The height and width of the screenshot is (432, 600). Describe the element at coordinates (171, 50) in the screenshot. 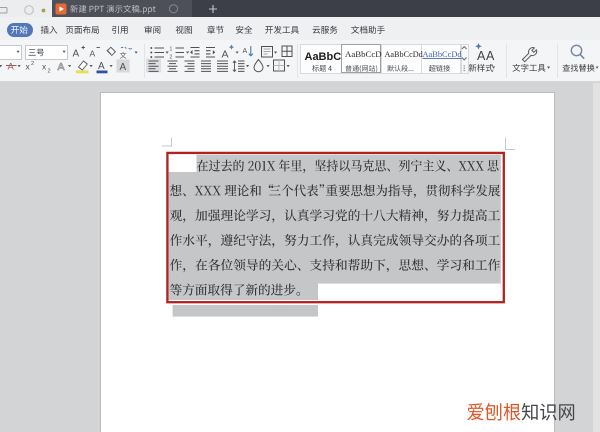

I see `svg-text: 1` at that location.